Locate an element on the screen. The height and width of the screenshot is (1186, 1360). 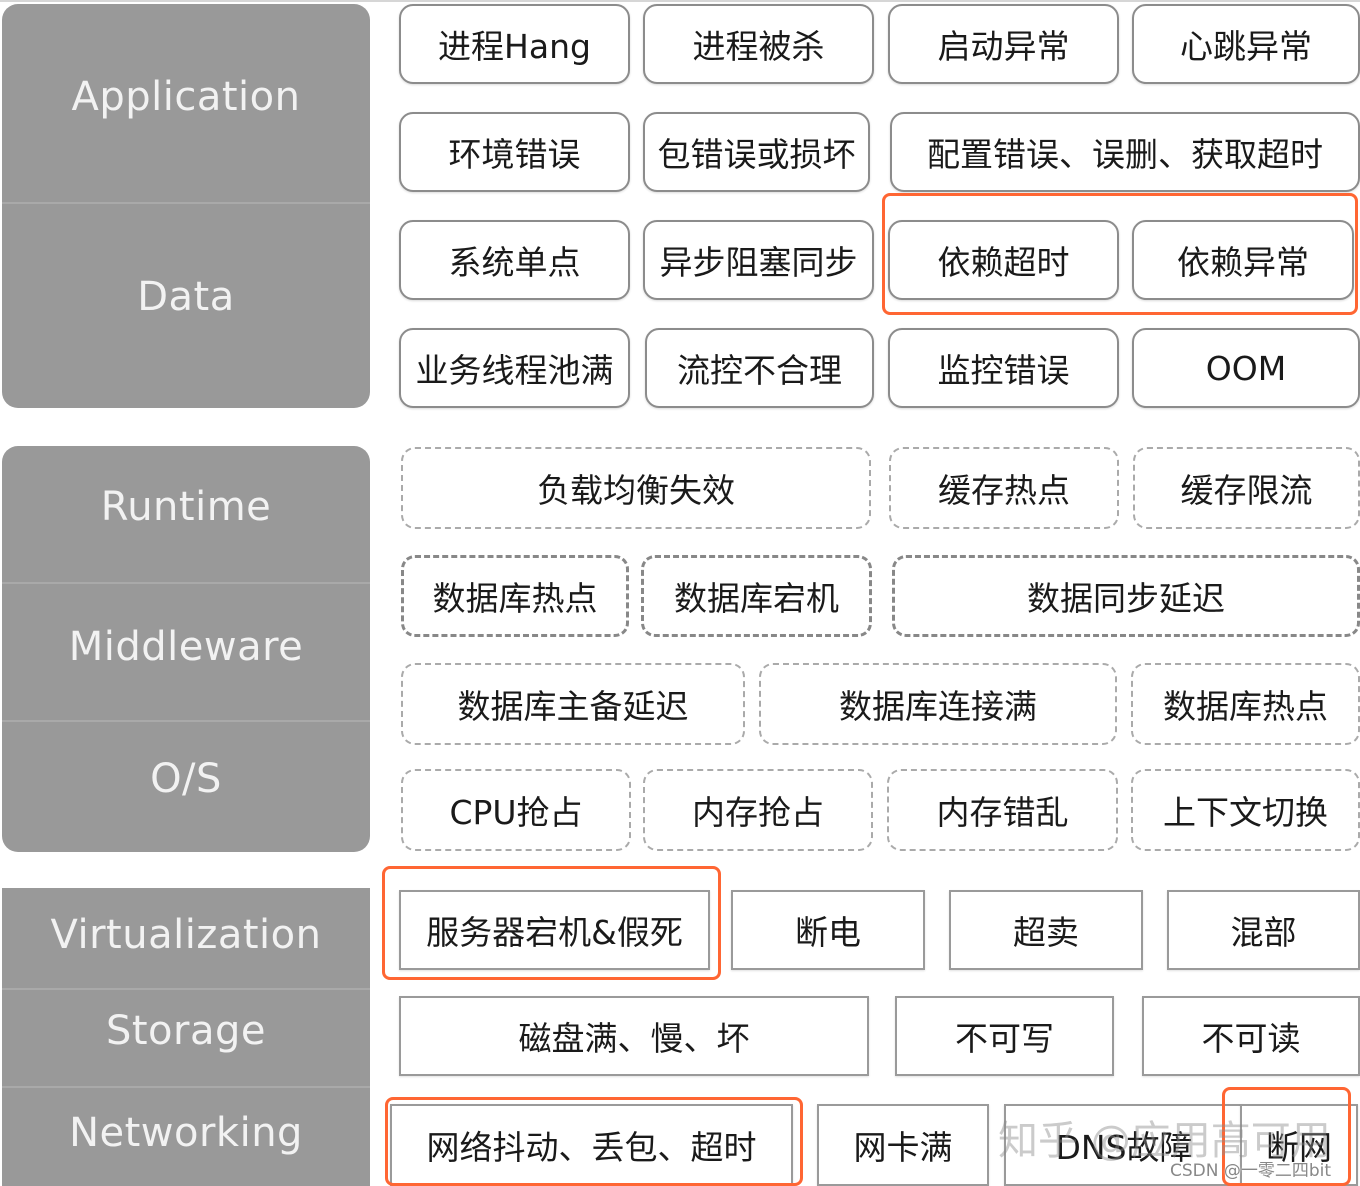
layer-group-infrastructure: Virtualization Storage Networking is located at coordinates (186, 1037).